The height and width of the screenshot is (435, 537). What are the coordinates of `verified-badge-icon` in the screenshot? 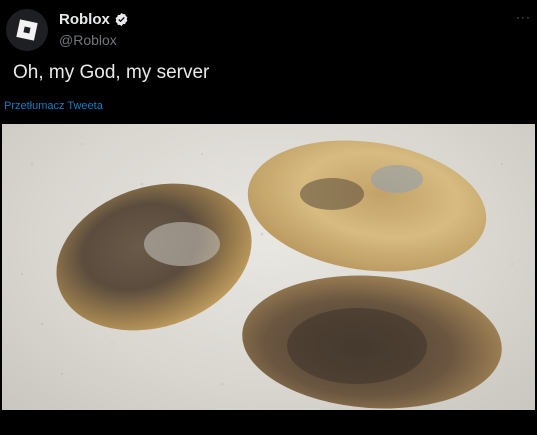 It's located at (121, 19).